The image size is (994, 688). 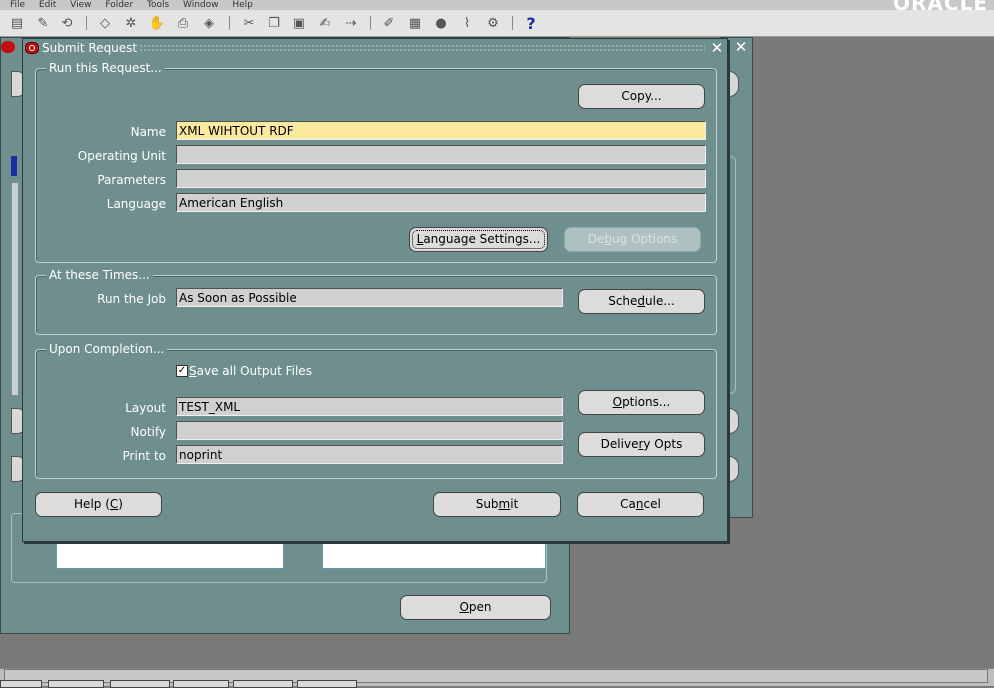 I want to click on parameters-field, so click(x=441, y=178).